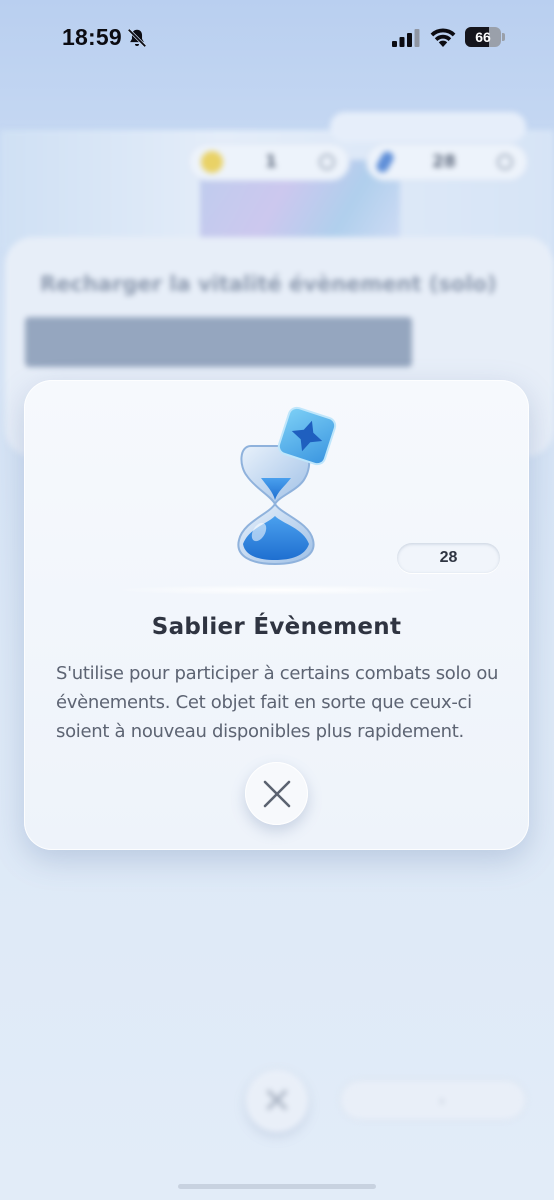  I want to click on item-glow, so click(279, 590).